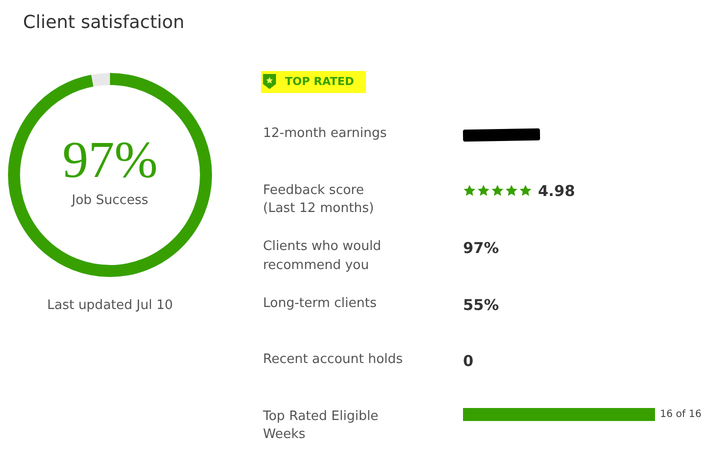 Image resolution: width=727 pixels, height=466 pixels. Describe the element at coordinates (681, 414) in the screenshot. I see `weeks-count: 16 of 16` at that location.